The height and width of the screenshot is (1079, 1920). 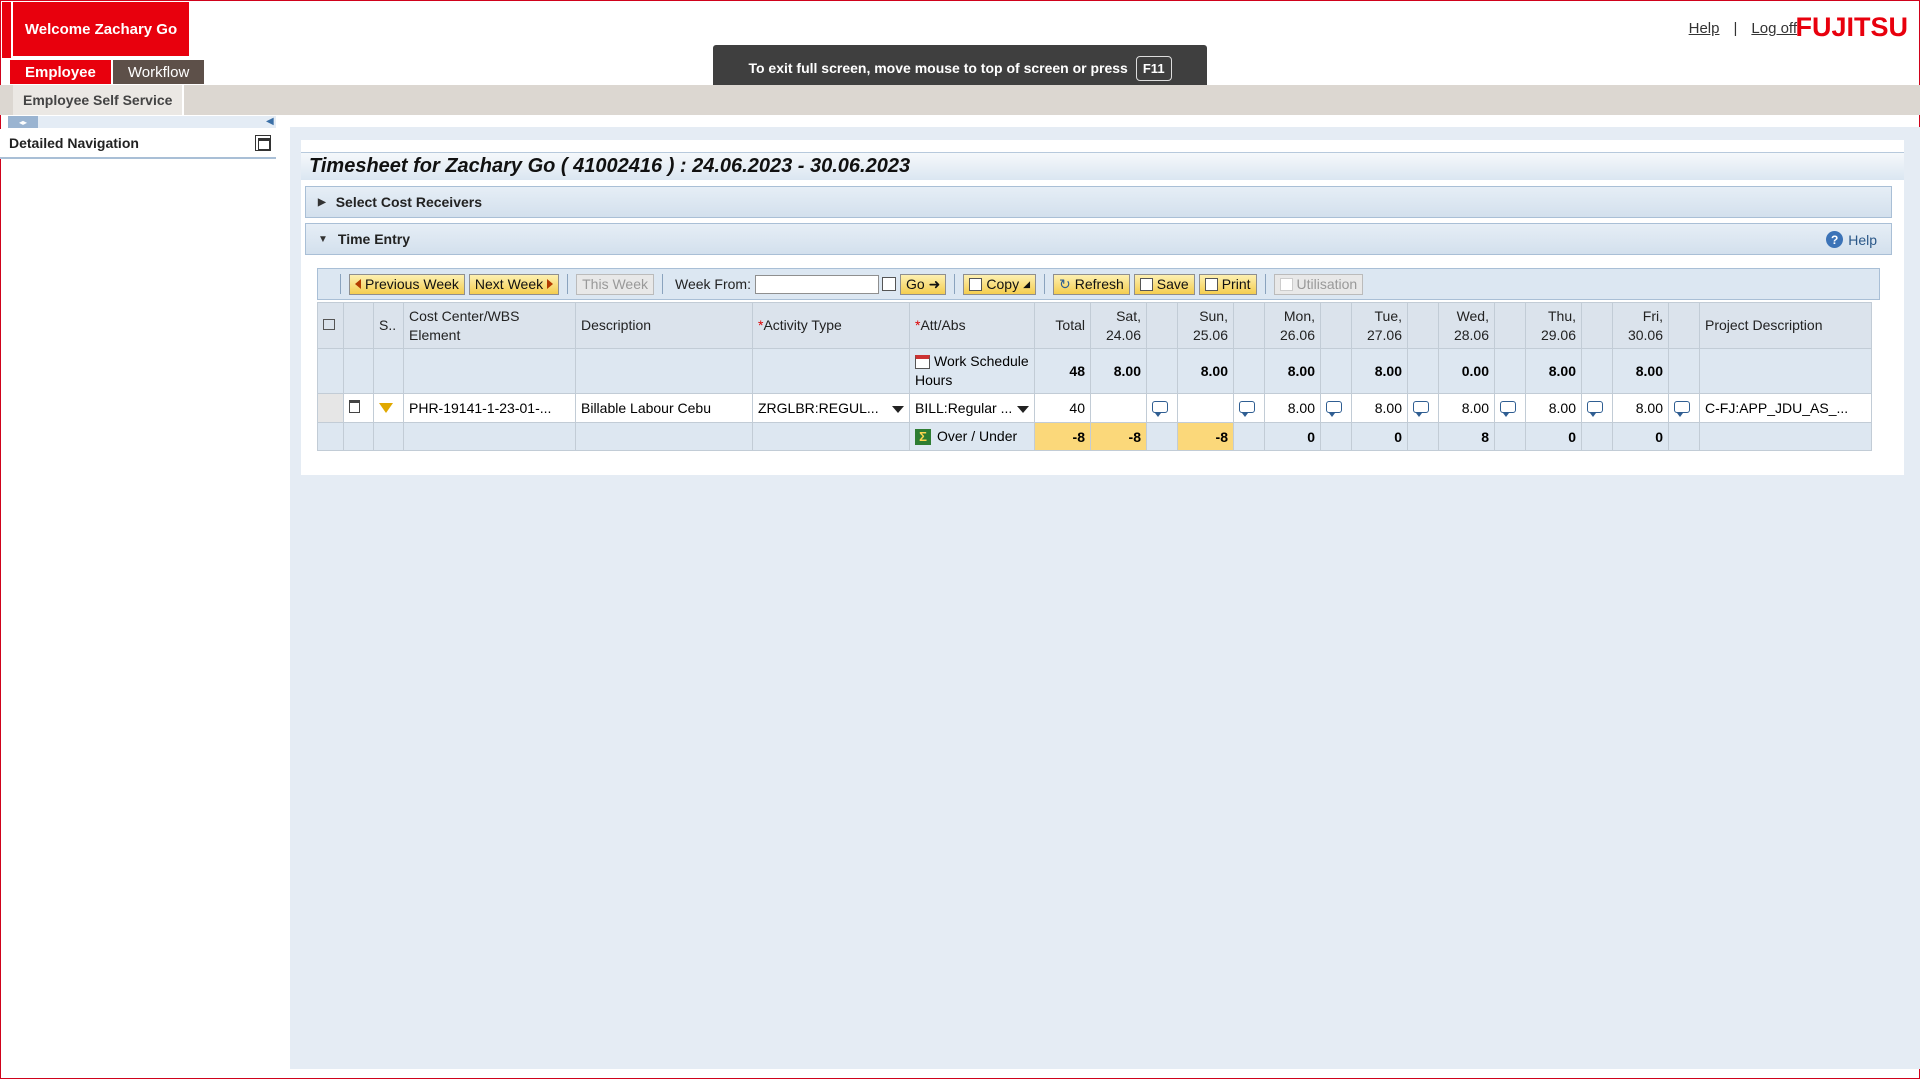 What do you see at coordinates (1785, 325) in the screenshot?
I see `header-project-description: Project Description` at bounding box center [1785, 325].